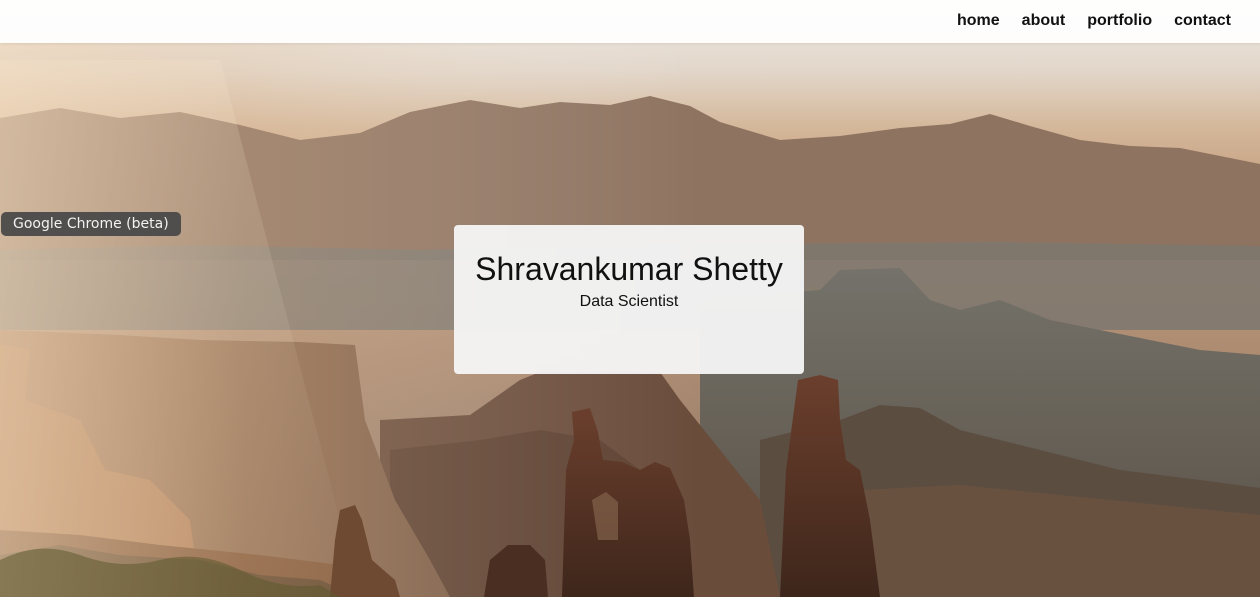  Describe the element at coordinates (630, 21) in the screenshot. I see `top-navbar: home about portfolio contact` at that location.